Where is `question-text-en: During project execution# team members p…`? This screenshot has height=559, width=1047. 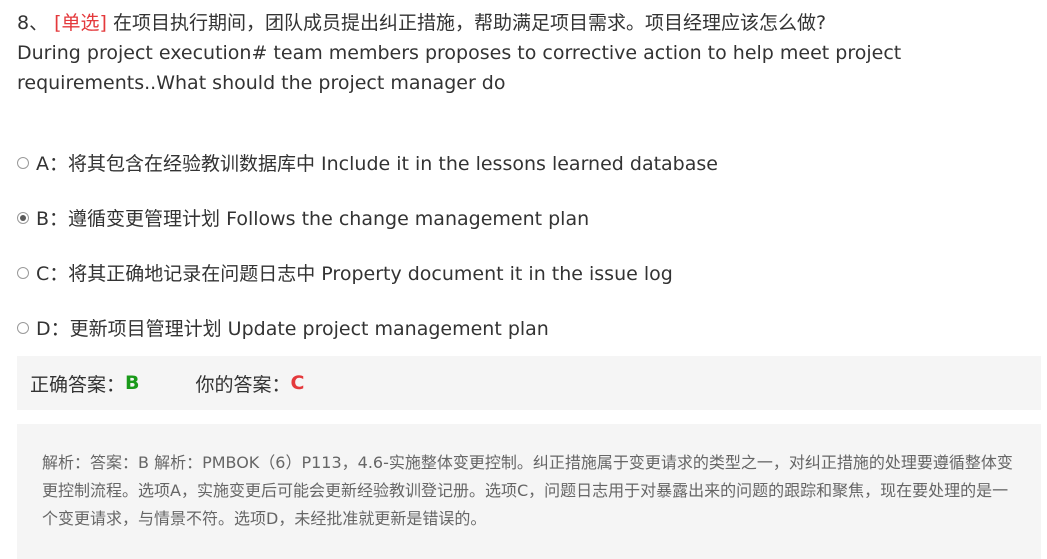 question-text-en: During project execution# team members p… is located at coordinates (459, 68).